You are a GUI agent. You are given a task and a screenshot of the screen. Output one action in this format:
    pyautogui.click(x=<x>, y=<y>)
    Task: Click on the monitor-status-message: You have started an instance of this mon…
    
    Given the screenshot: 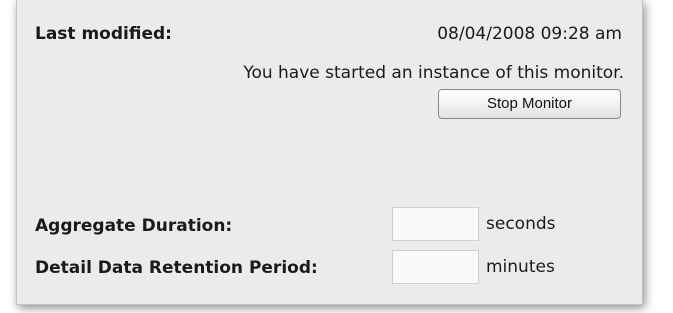 What is the action you would take?
    pyautogui.click(x=433, y=73)
    